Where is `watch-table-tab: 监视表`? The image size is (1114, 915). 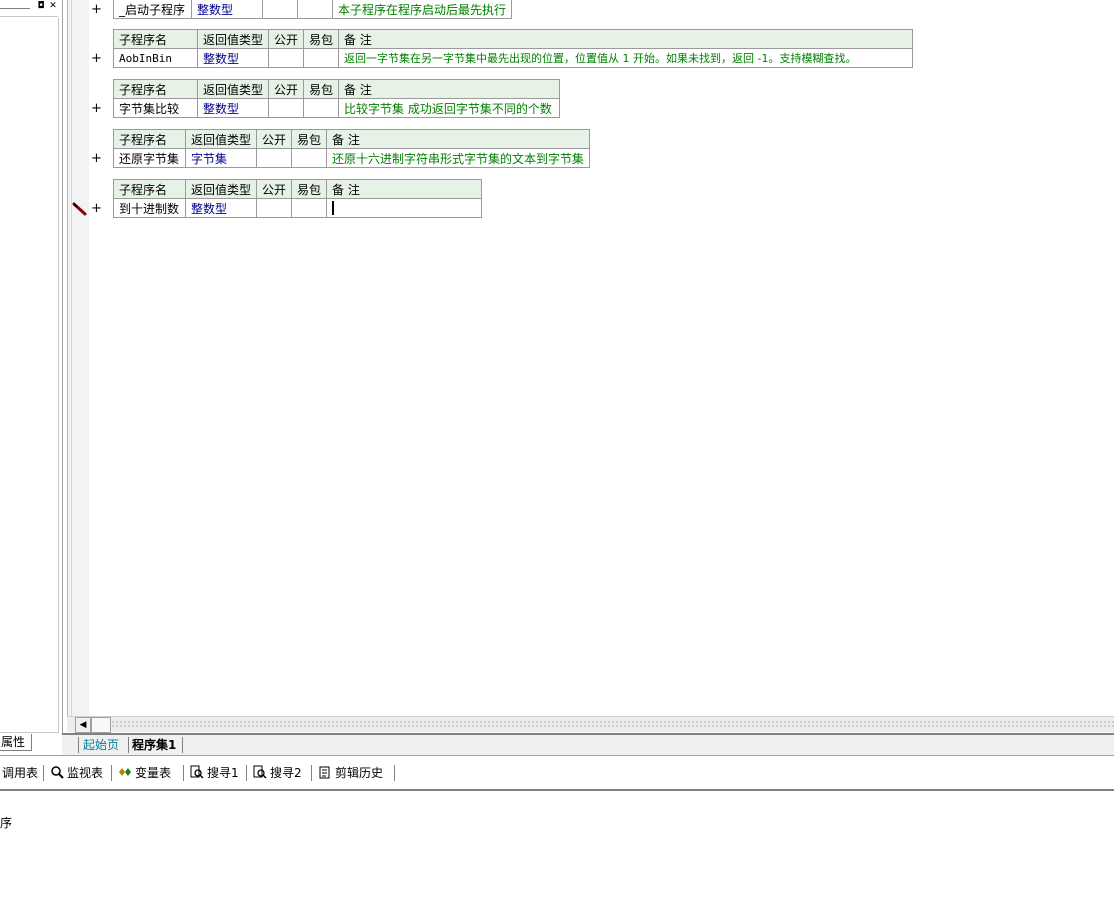 watch-table-tab: 监视表 is located at coordinates (76, 773).